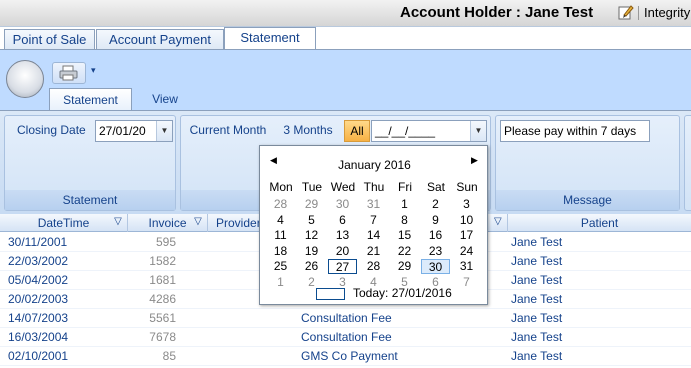  What do you see at coordinates (587, 200) in the screenshot?
I see `message-group-footer: Message` at bounding box center [587, 200].